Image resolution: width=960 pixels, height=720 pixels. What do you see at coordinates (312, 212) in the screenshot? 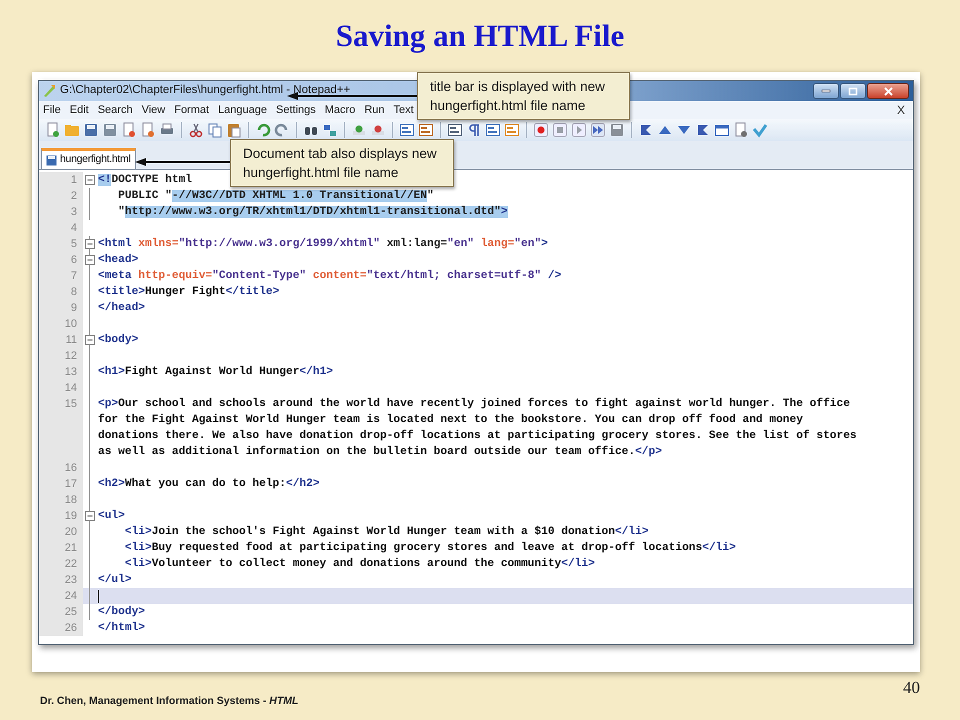
I see `code-line: "http://www.w3.org/TR/xhtml1/DTD/xhtml1-transitional.dtd">` at bounding box center [312, 212].